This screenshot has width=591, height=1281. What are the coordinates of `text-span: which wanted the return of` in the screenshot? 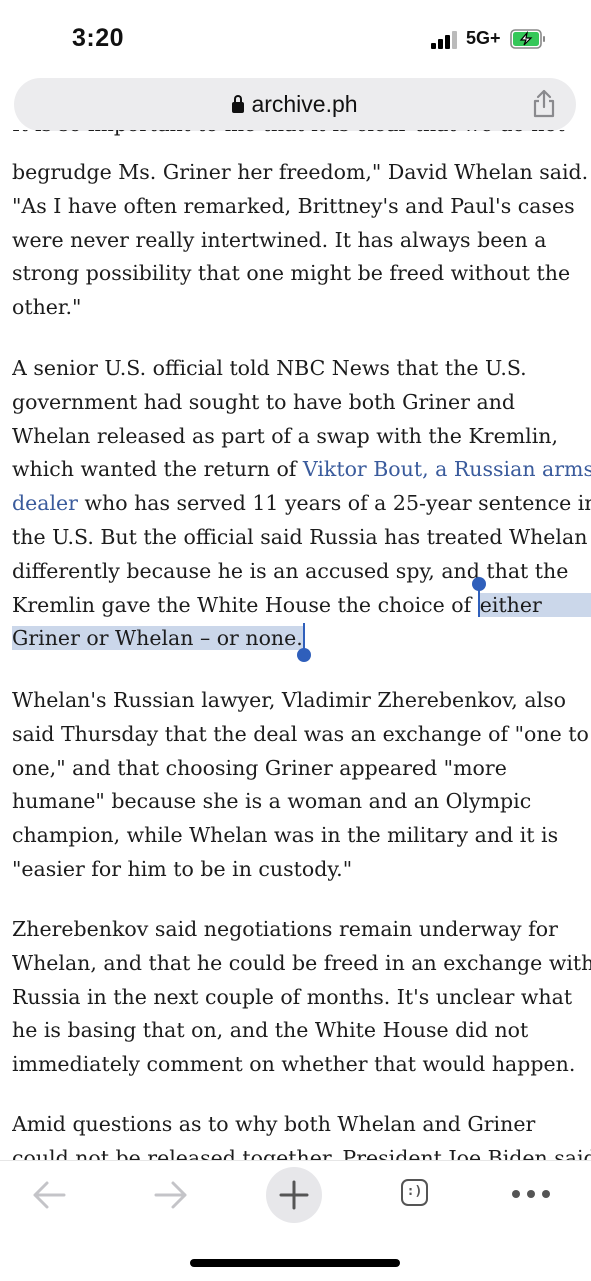 It's located at (157, 469).